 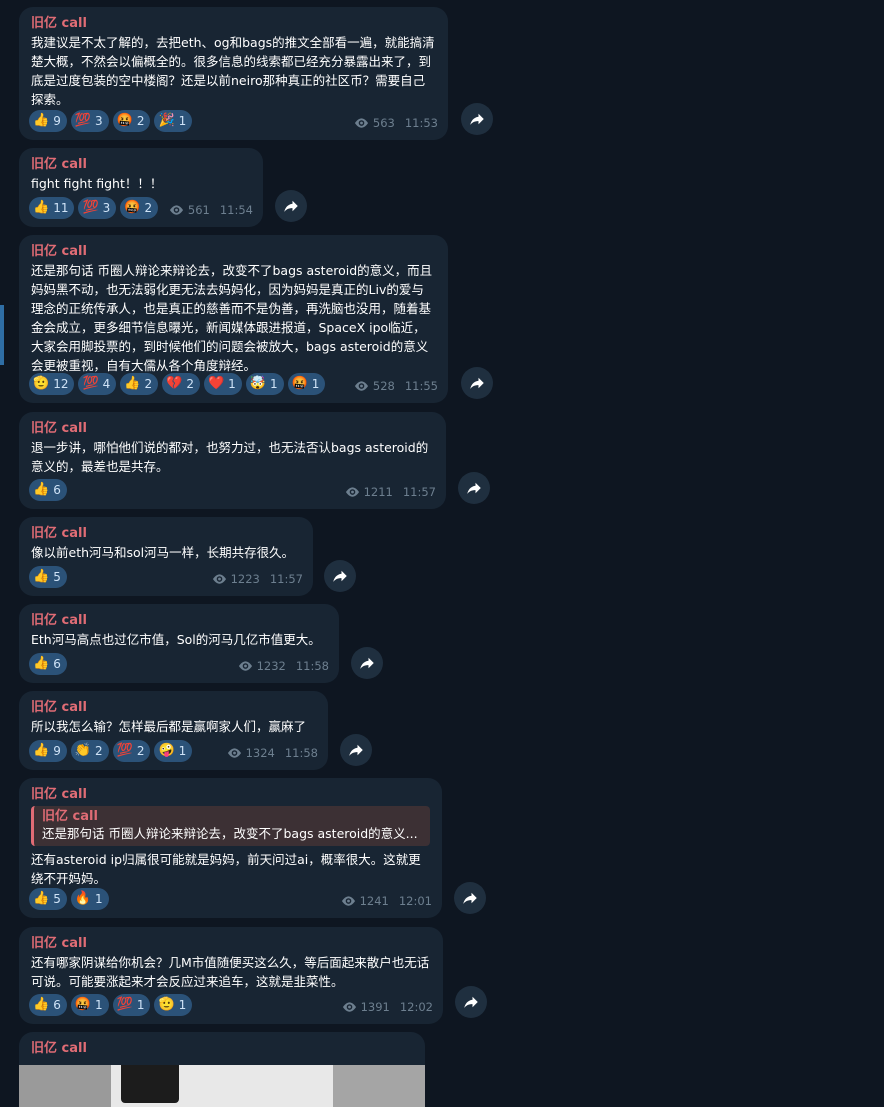 What do you see at coordinates (222, 384) in the screenshot?
I see `reaction-chip: ❤️ 1` at bounding box center [222, 384].